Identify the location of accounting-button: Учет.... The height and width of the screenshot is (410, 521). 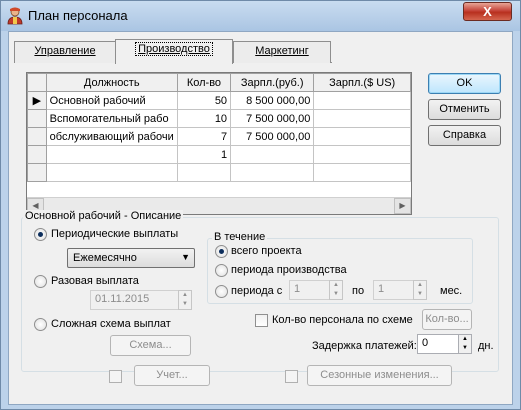
(172, 375).